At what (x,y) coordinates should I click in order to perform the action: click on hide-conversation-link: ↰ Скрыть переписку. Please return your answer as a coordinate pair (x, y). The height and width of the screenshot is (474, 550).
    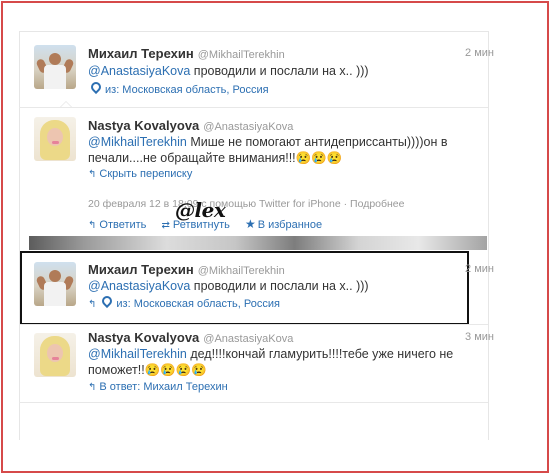
    Looking at the image, I should click on (140, 174).